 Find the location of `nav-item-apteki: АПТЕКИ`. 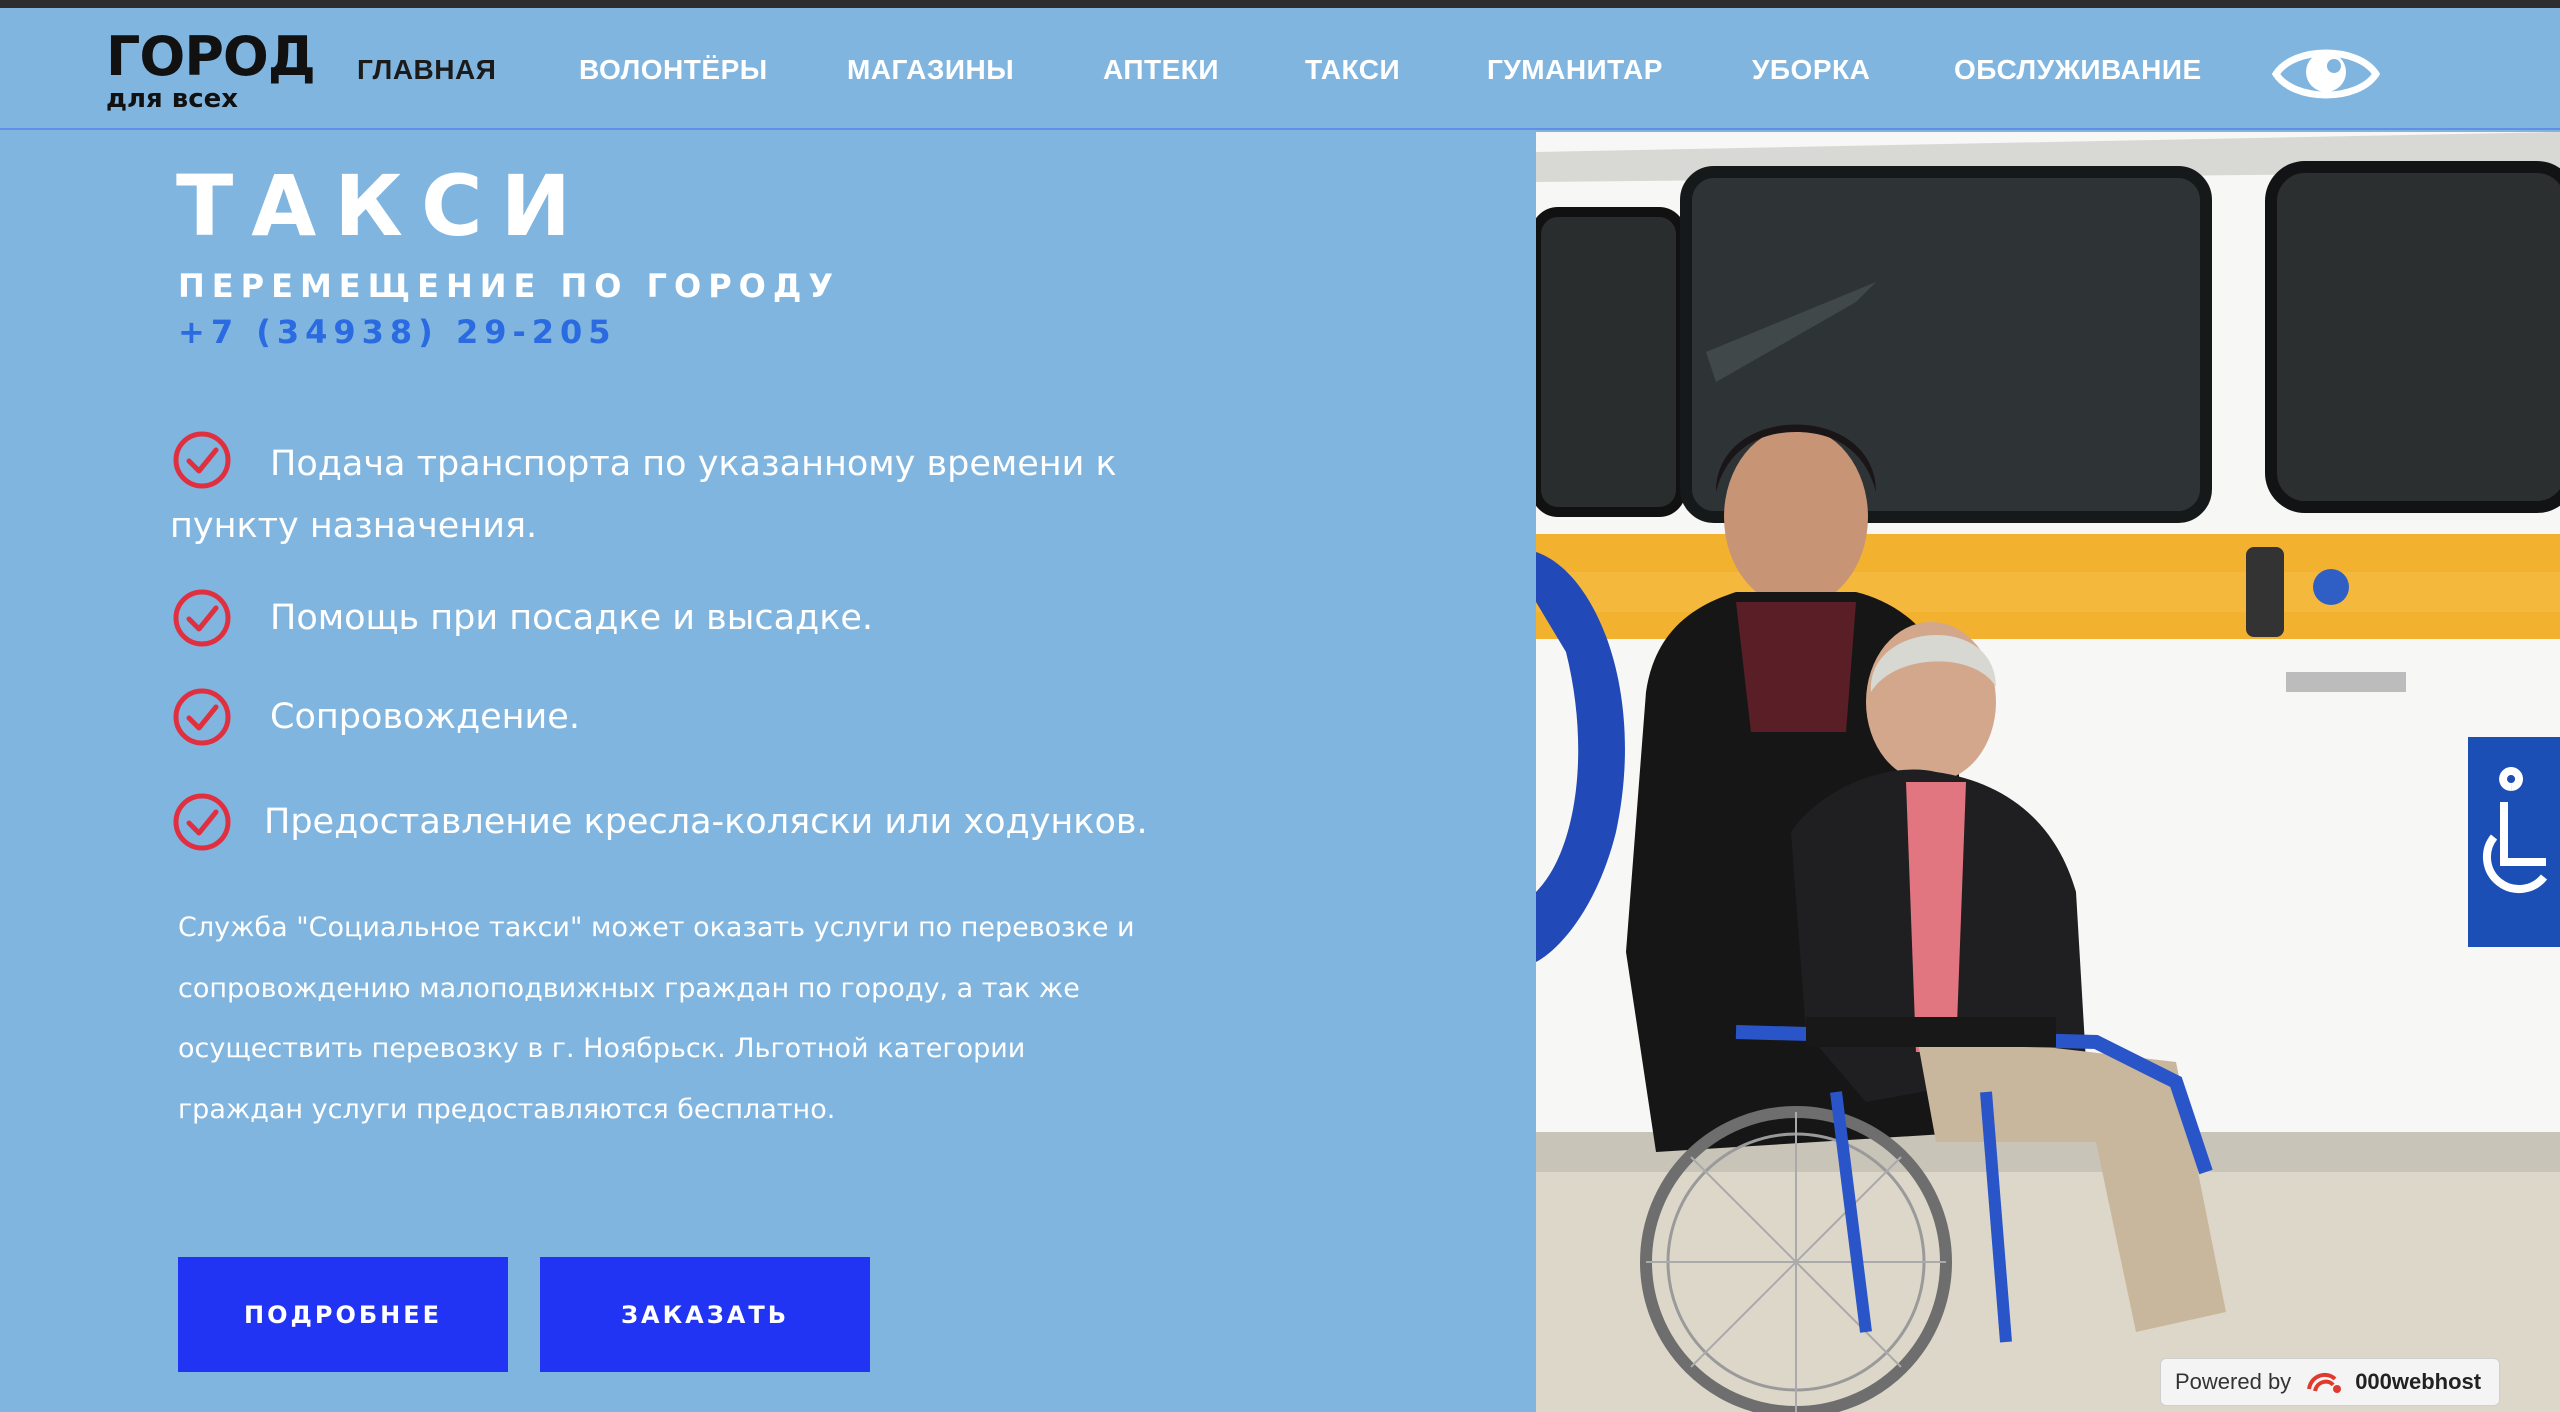

nav-item-apteki: АПТЕКИ is located at coordinates (1161, 70).